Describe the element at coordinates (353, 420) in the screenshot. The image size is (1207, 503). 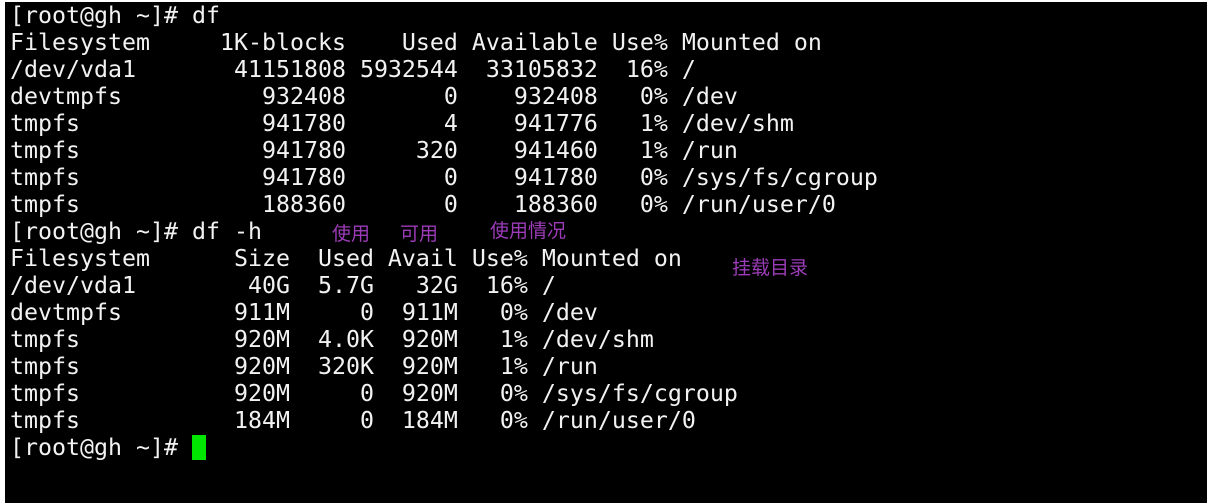
I see `table-row: tmpfs 184M 0 184M 0% /run/user/0` at that location.